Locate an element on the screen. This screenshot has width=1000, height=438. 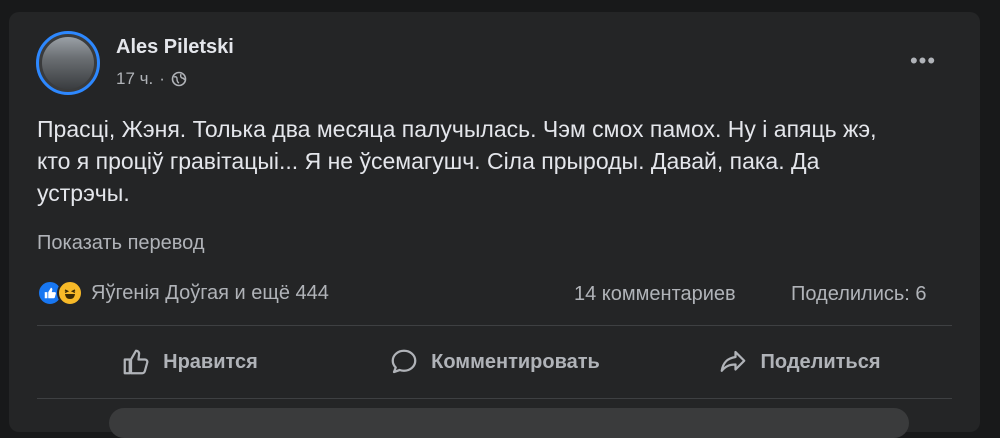
divider-top is located at coordinates (494, 325).